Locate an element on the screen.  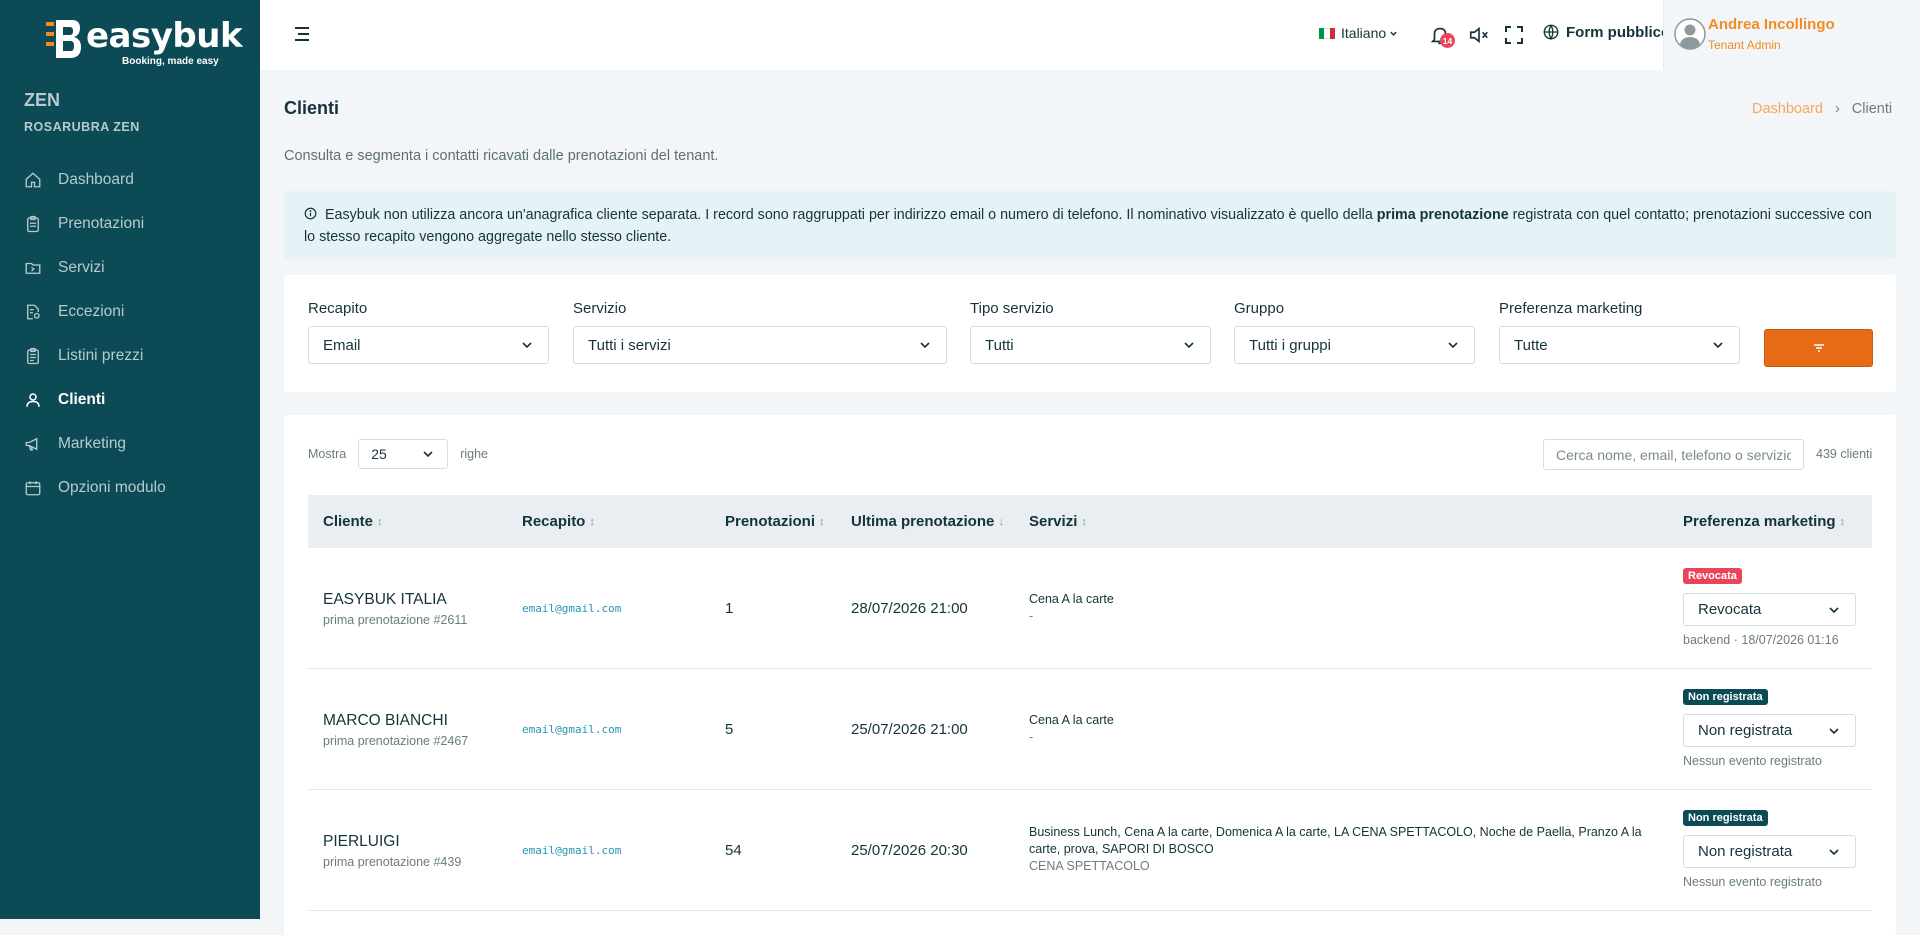
info-icon is located at coordinates (310, 213).